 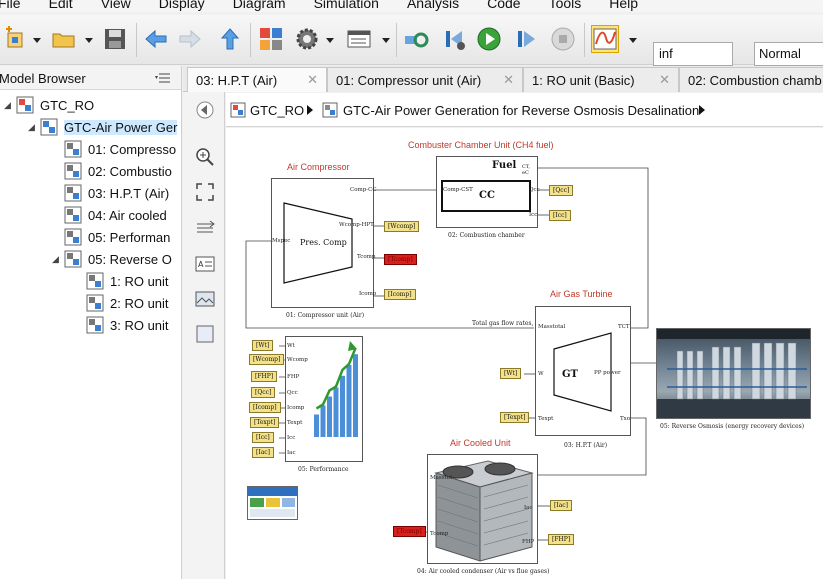 I want to click on model-browser-header: Model Browser, so click(x=90, y=78).